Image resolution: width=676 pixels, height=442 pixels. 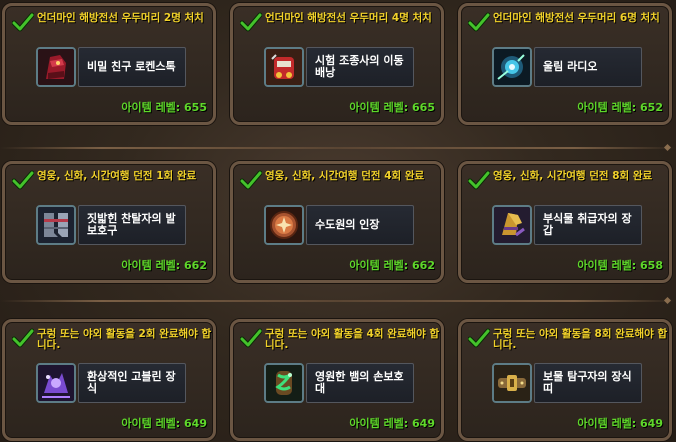 I want to click on item-name-box: 부식물 취급자의 장갑, so click(x=588, y=225).